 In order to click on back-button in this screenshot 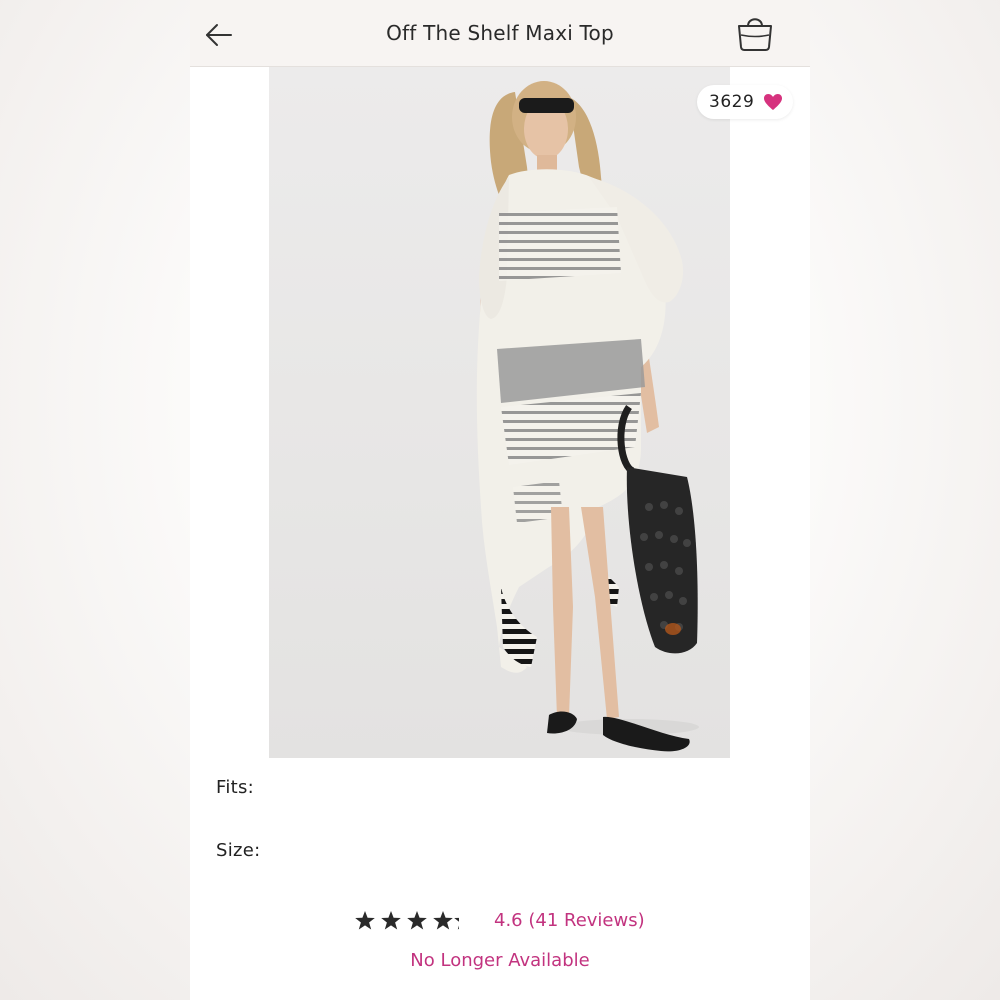, I will do `click(219, 35)`.